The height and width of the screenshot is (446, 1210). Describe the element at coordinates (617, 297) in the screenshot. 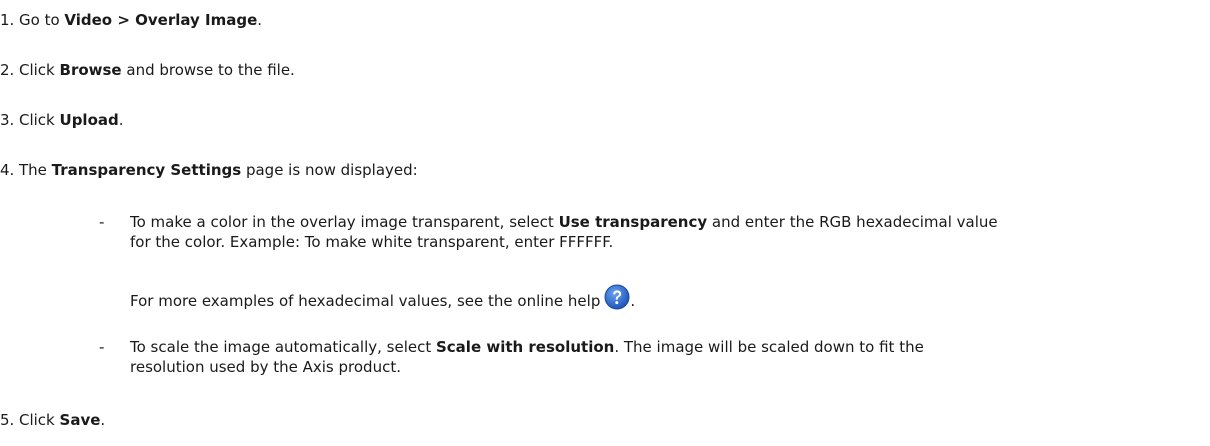

I see `help-question-icon` at that location.